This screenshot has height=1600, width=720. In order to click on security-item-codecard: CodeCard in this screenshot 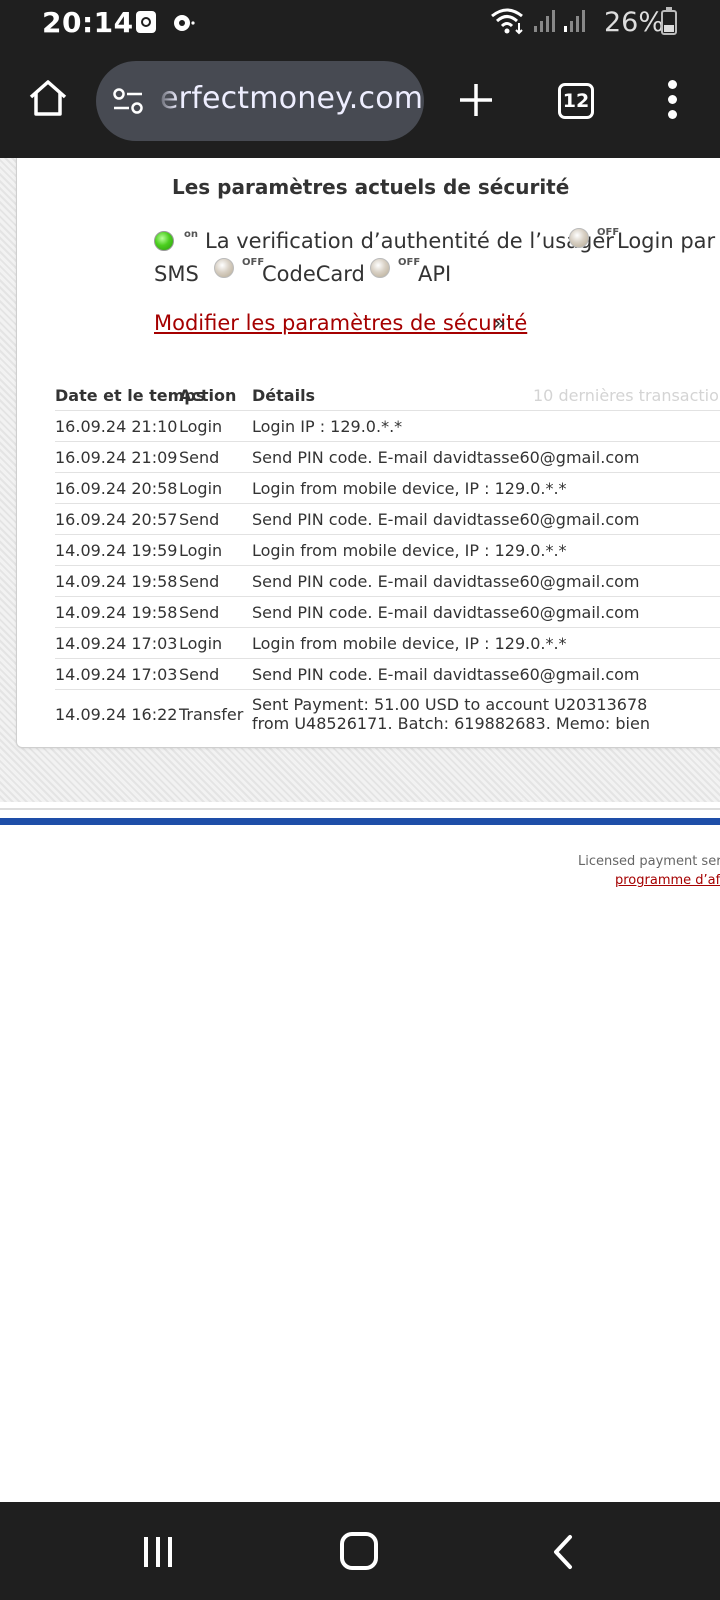, I will do `click(313, 274)`.